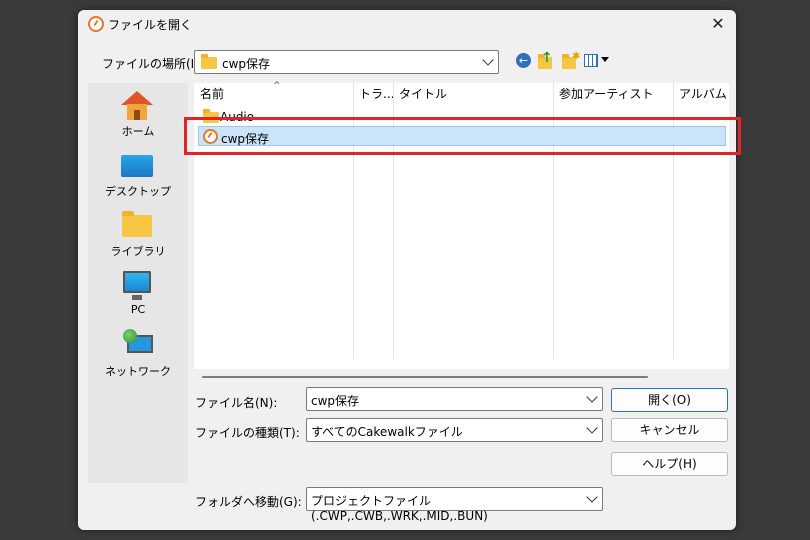  Describe the element at coordinates (570, 61) in the screenshot. I see `new-folder-button: ✱` at that location.